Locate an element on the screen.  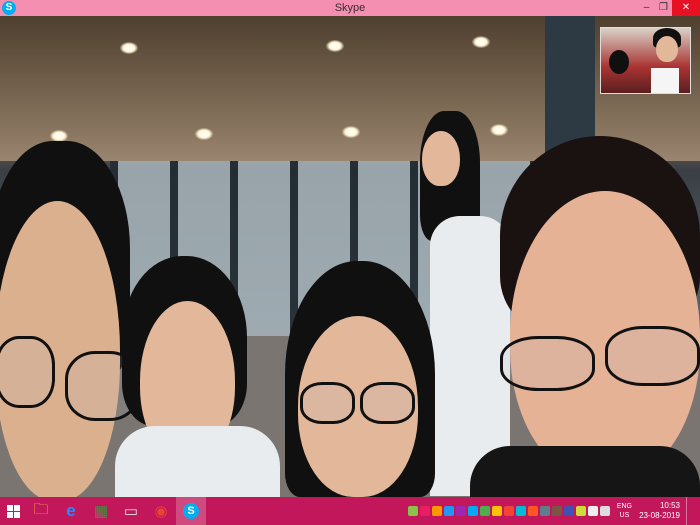
internet-explorer-icon: e is located at coordinates (71, 510).